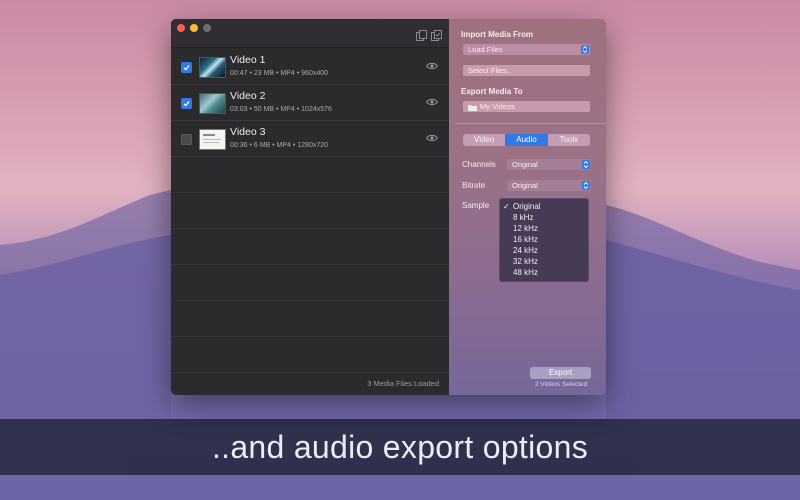 This screenshot has height=500, width=800. I want to click on export-button: Export, so click(560, 373).